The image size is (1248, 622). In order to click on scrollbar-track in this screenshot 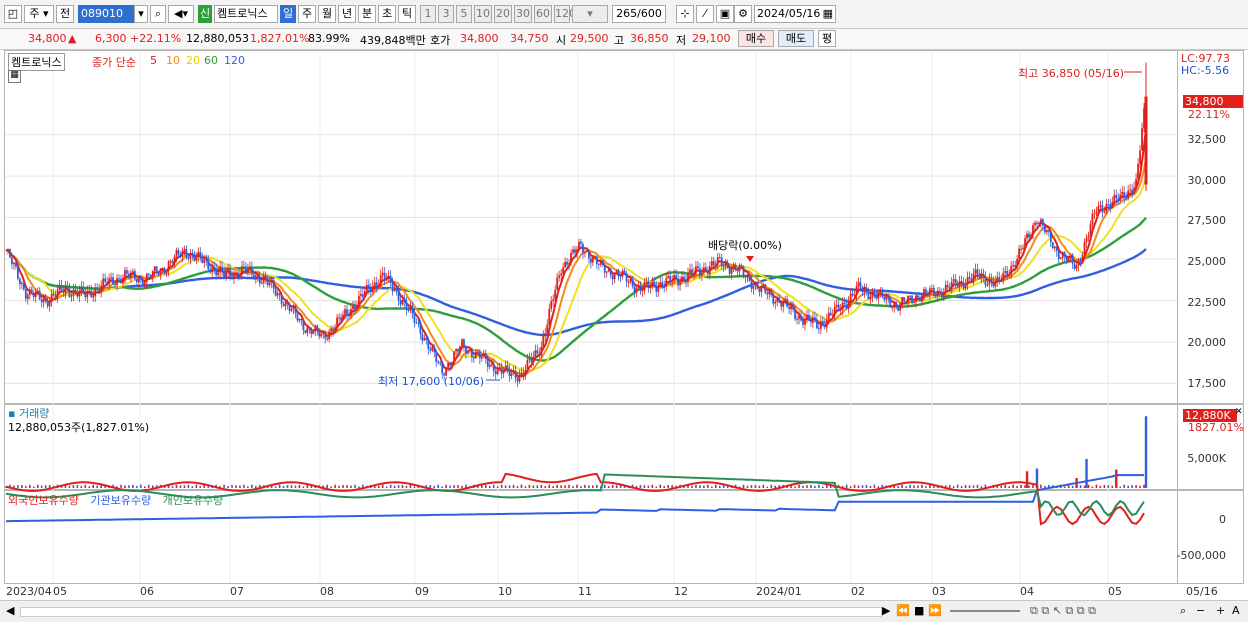, I will do `click(451, 612)`.